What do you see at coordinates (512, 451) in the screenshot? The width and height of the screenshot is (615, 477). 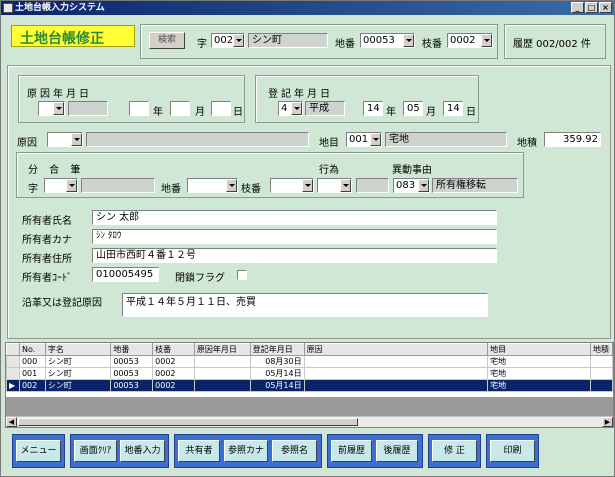 I see `print-button: 印刷` at bounding box center [512, 451].